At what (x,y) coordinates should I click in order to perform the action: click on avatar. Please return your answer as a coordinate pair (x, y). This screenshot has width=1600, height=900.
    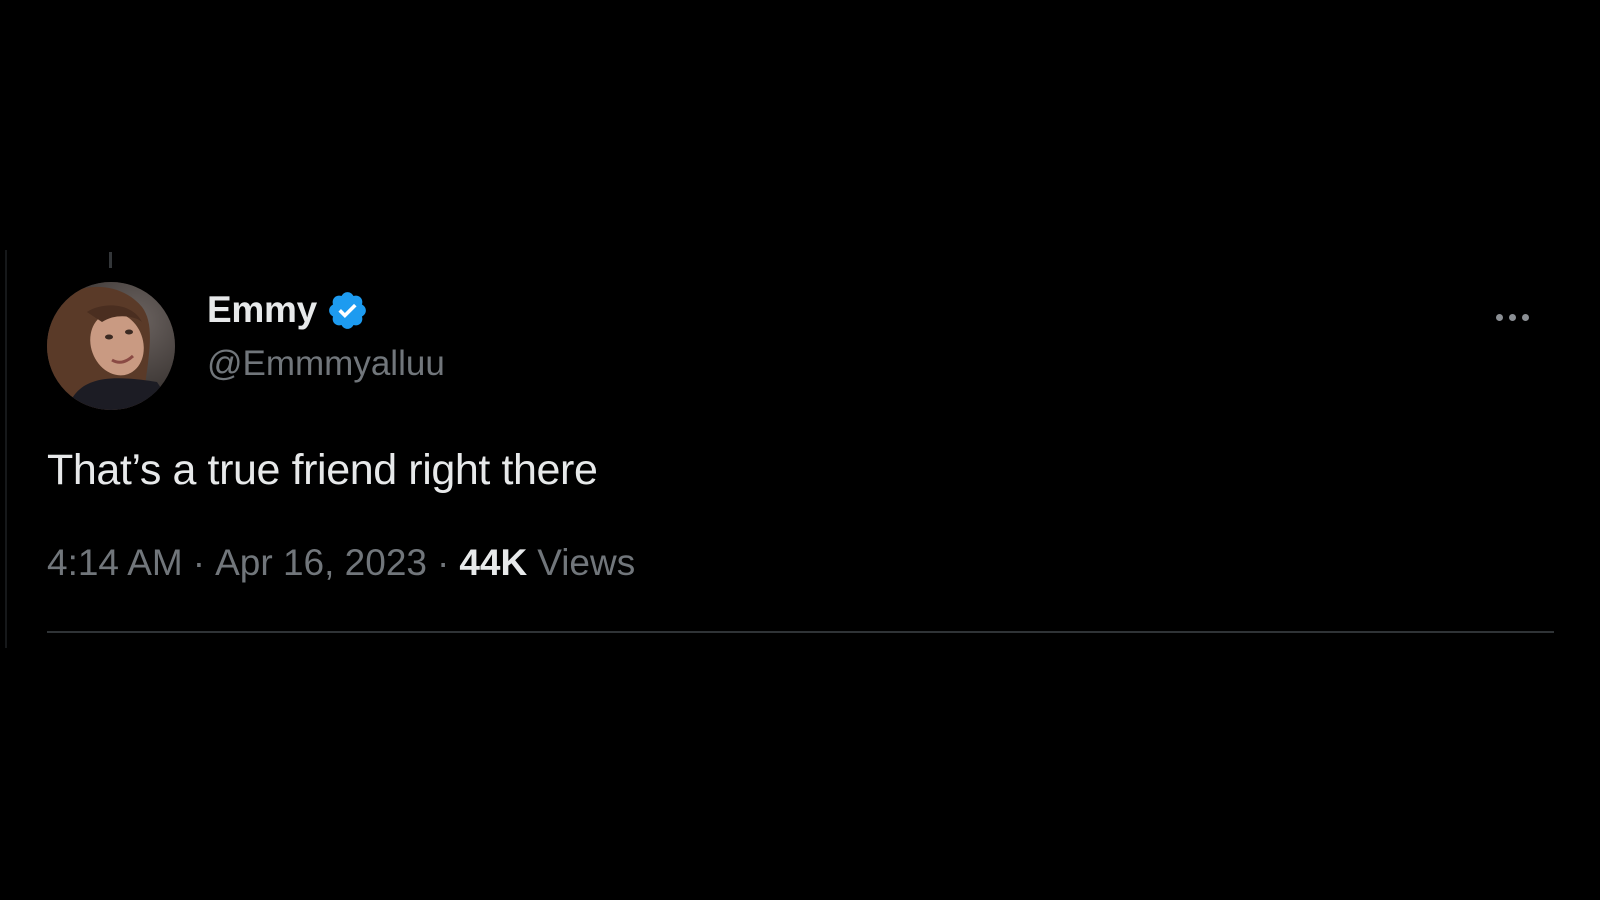
    Looking at the image, I should click on (111, 346).